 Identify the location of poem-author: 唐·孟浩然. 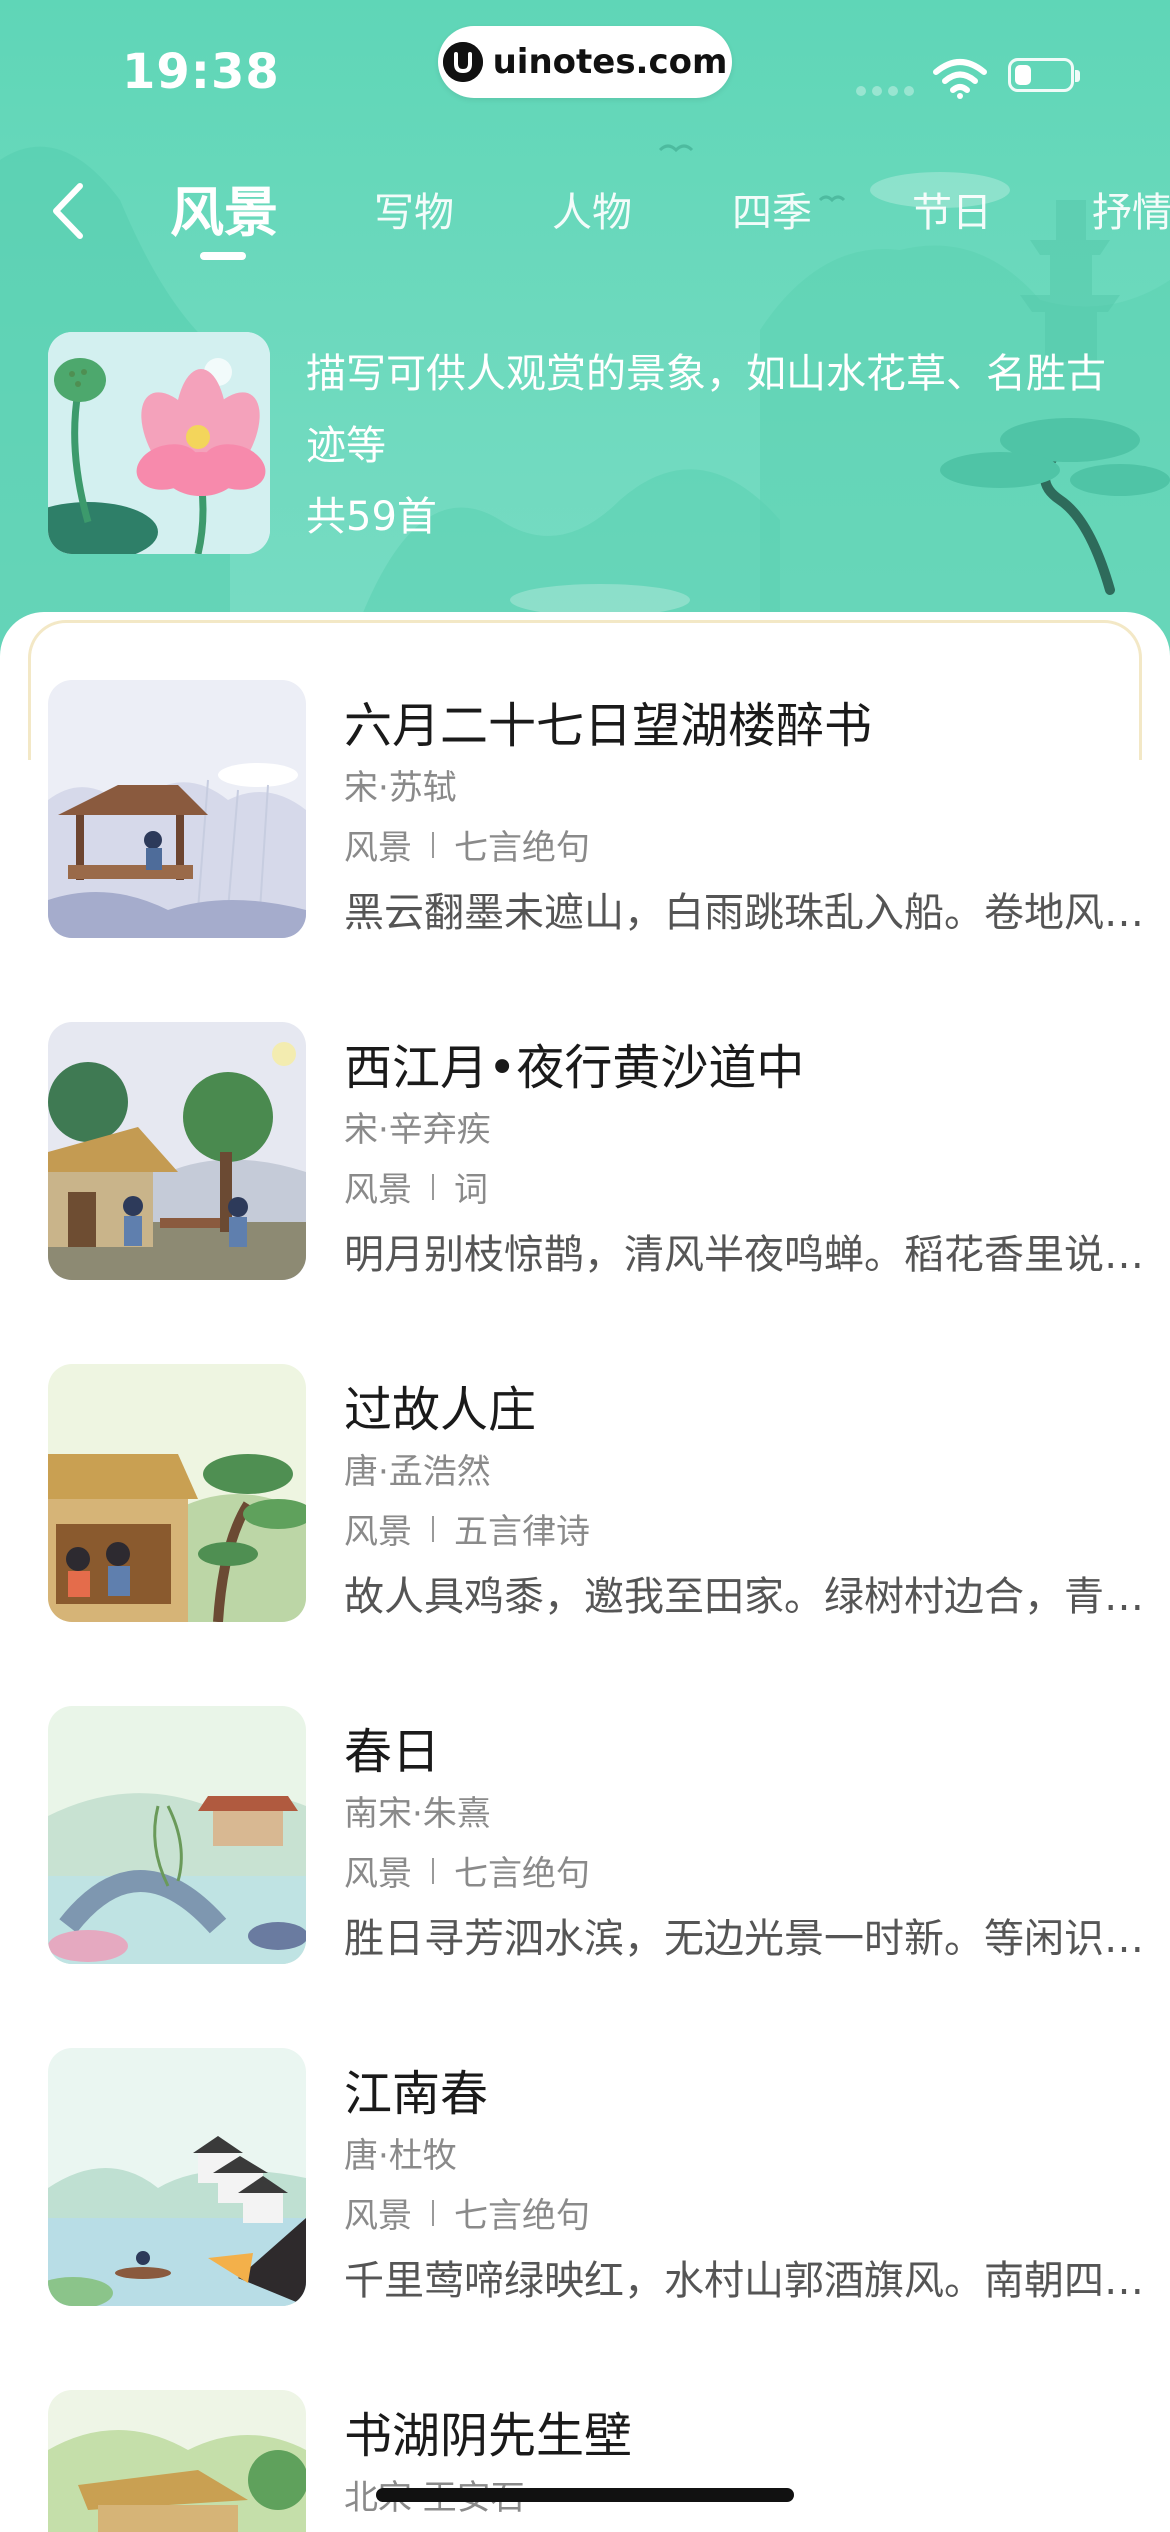
(417, 1472).